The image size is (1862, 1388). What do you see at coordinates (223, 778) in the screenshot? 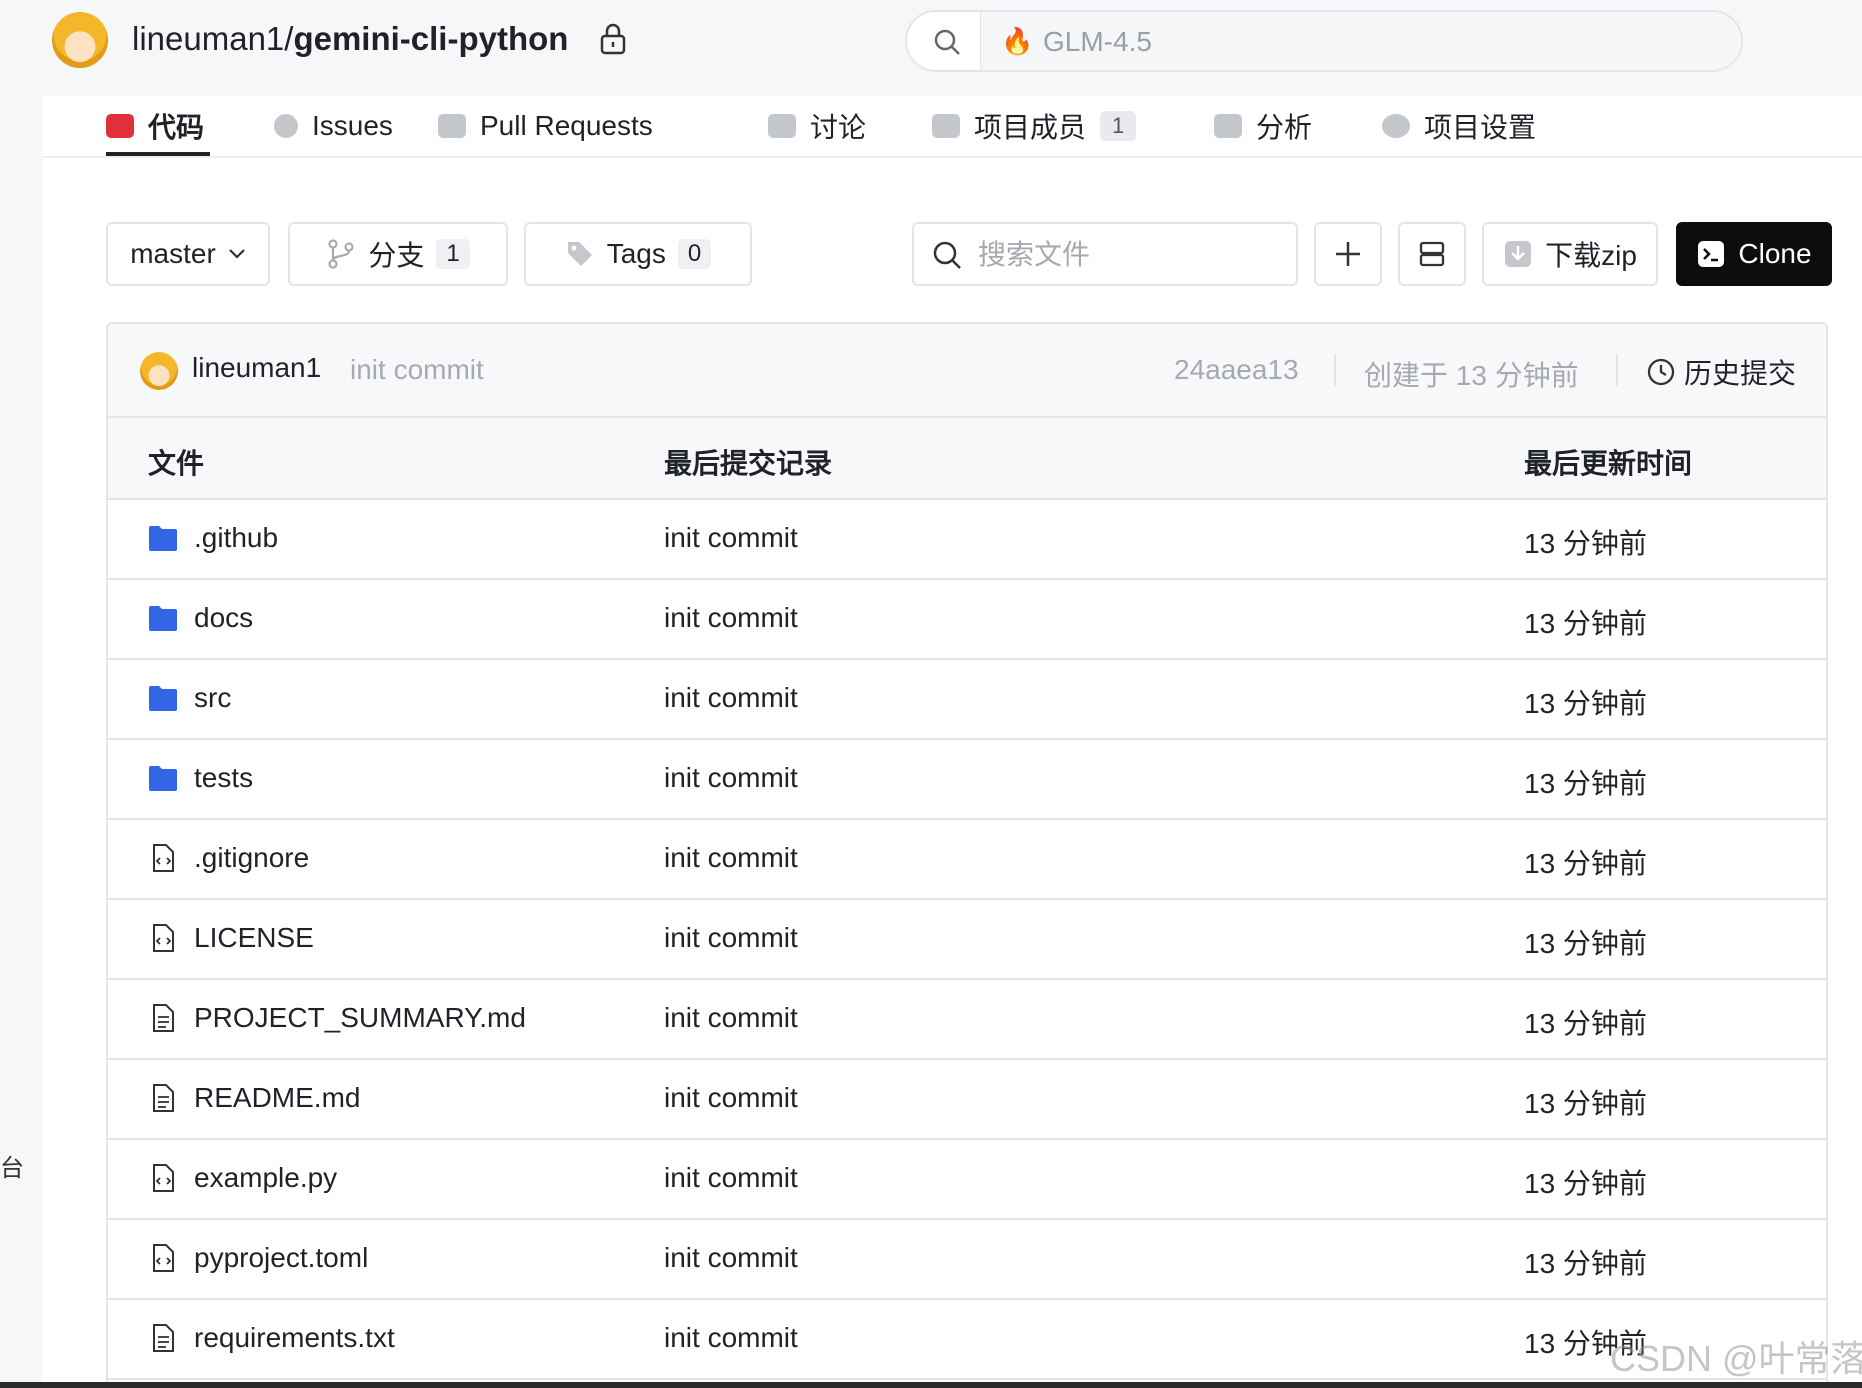
I see `file-name-link: tests` at bounding box center [223, 778].